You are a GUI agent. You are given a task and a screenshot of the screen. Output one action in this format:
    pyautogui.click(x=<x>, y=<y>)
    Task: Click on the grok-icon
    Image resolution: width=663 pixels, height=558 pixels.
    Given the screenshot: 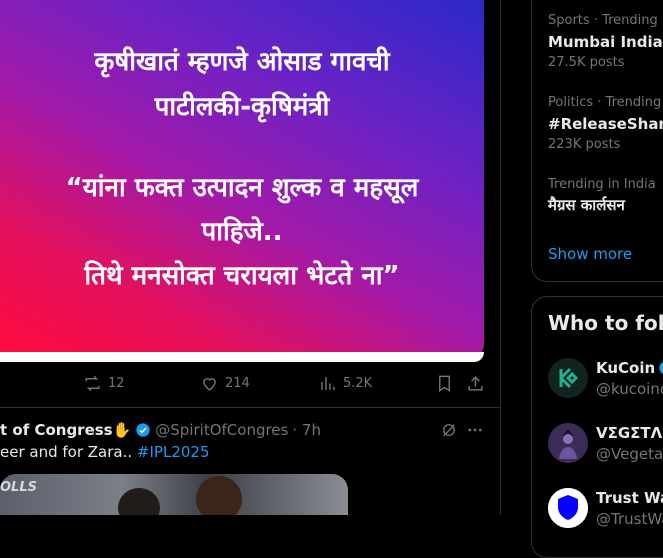 What is the action you would take?
    pyautogui.click(x=449, y=430)
    